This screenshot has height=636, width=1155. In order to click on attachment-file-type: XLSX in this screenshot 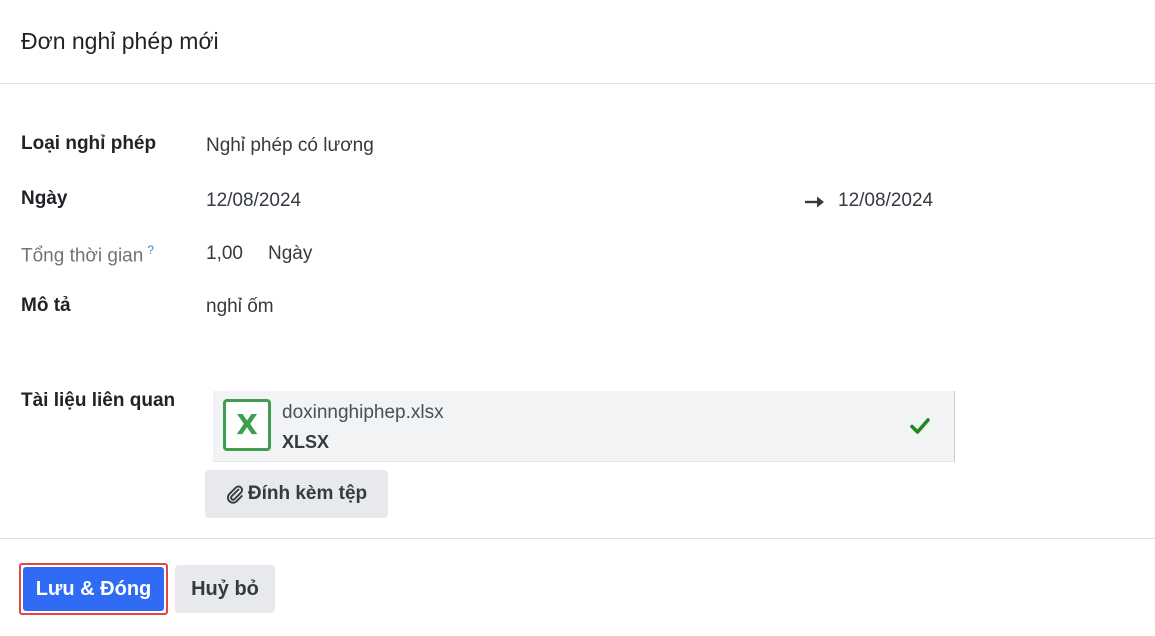, I will do `click(306, 442)`.